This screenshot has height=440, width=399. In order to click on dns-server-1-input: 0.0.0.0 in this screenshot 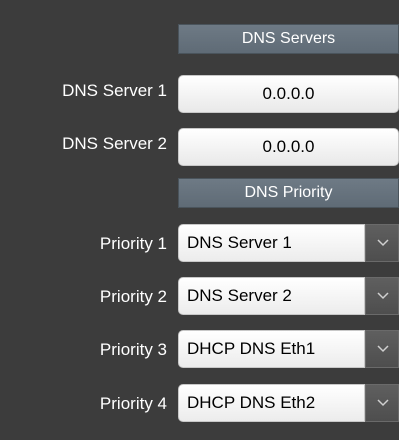, I will do `click(288, 94)`.